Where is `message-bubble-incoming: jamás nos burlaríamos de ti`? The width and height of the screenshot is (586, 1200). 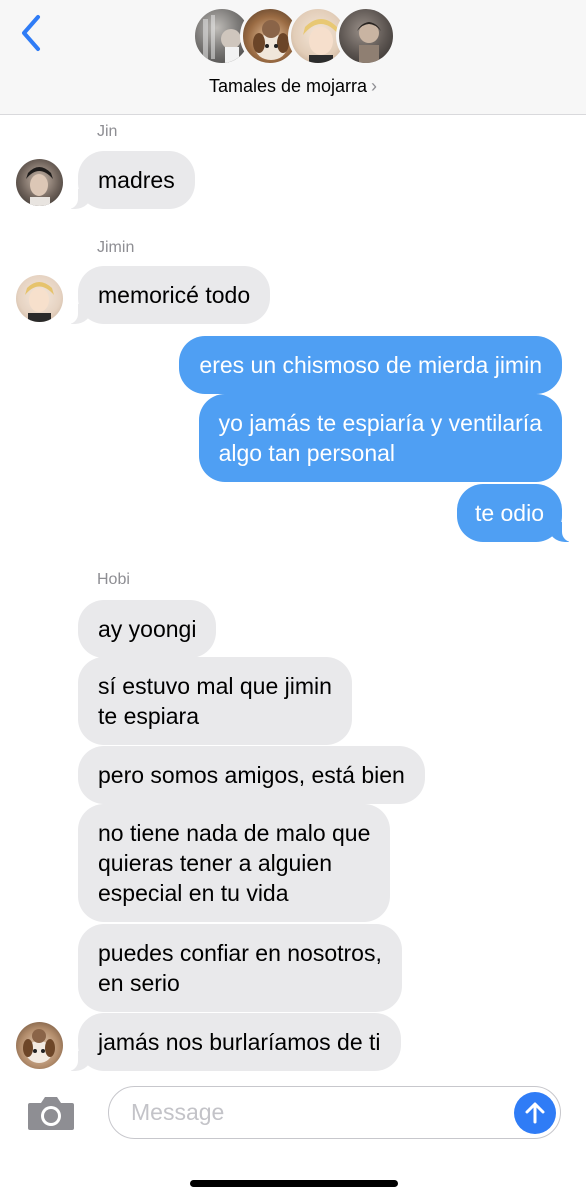
message-bubble-incoming: jamás nos burlaríamos de ti is located at coordinates (233, 1042).